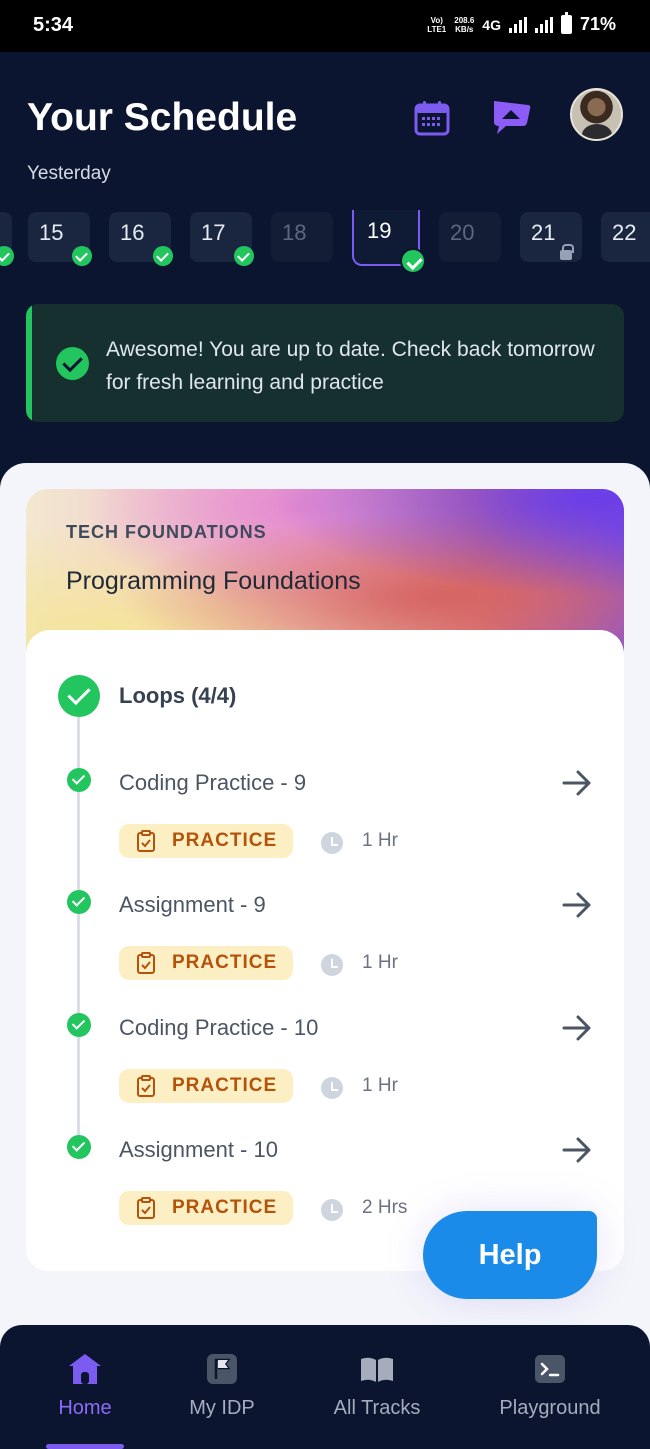 This screenshot has width=650, height=1449. I want to click on item-title: Coding Practice - 9, so click(213, 782).